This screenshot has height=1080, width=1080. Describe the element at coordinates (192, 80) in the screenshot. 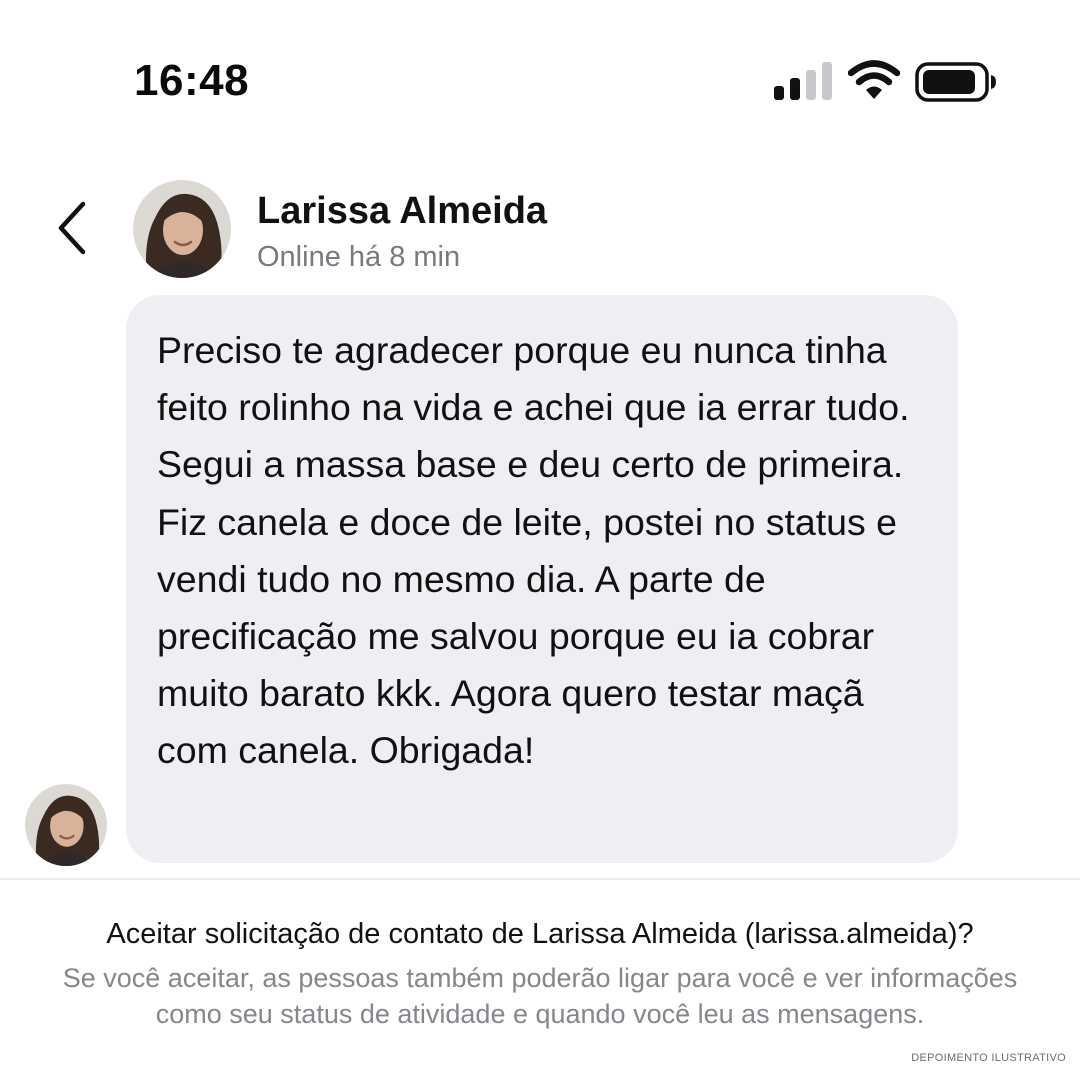

I see `status-bar-time: 16:48` at that location.